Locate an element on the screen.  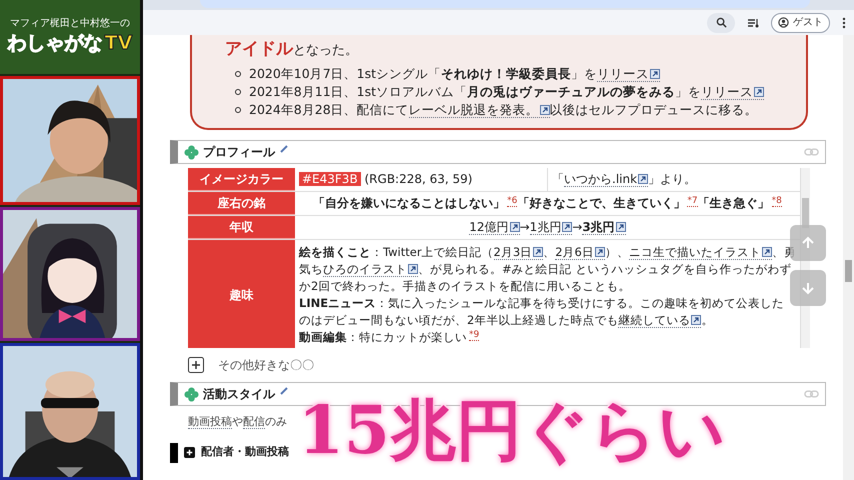
table-cell-text: 動画編集：特にカットが楽しい $^{*9}$ is located at coordinates (389, 337).